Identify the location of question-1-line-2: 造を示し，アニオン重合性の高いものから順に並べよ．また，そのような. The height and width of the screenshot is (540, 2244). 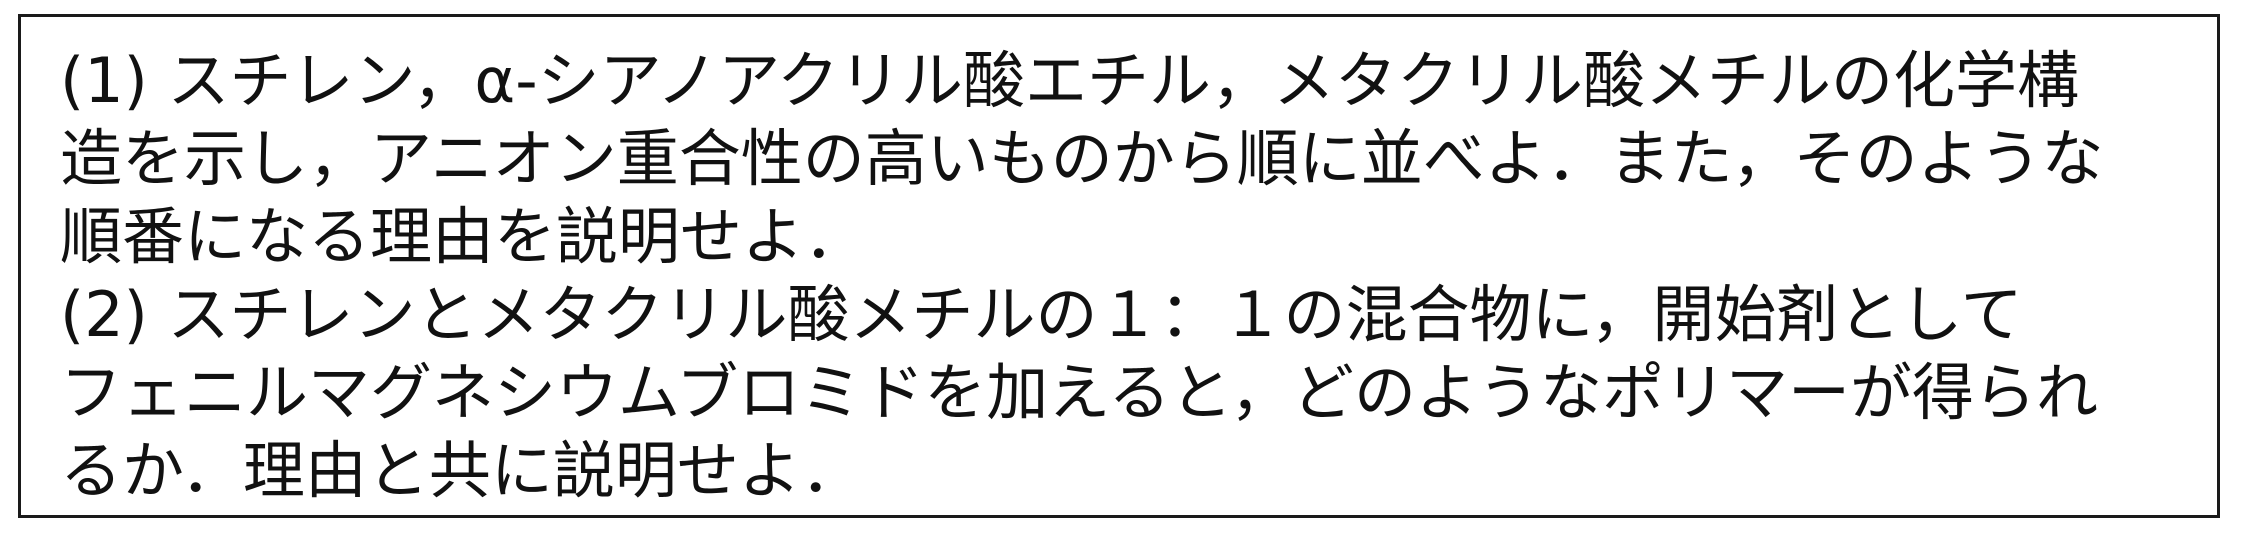
(1082, 158).